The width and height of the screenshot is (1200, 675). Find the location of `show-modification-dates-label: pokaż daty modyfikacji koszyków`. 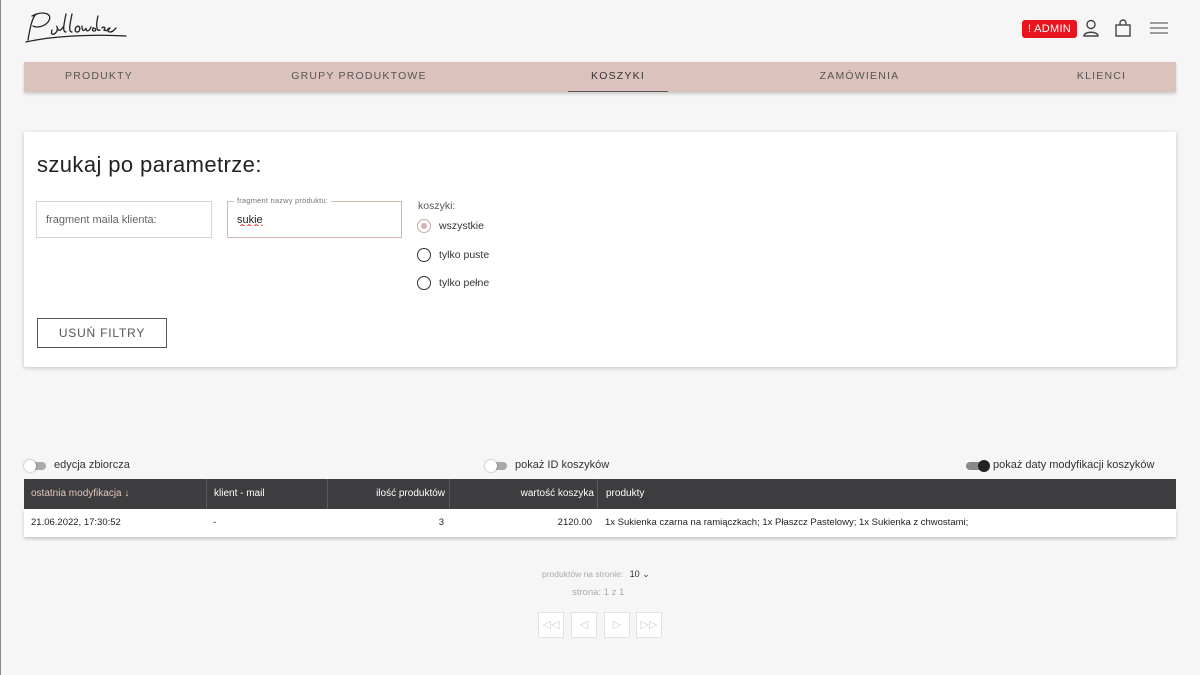

show-modification-dates-label: pokaż daty modyfikacji koszyków is located at coordinates (1074, 465).